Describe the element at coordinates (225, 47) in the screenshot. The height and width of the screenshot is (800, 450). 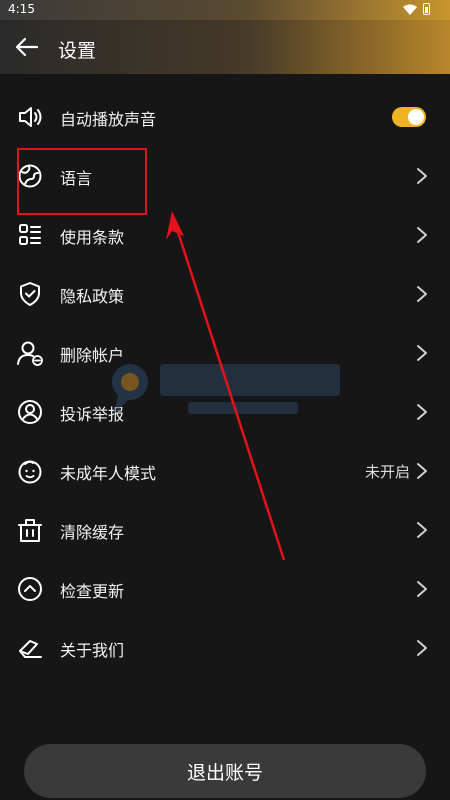
I see `header: 设置` at that location.